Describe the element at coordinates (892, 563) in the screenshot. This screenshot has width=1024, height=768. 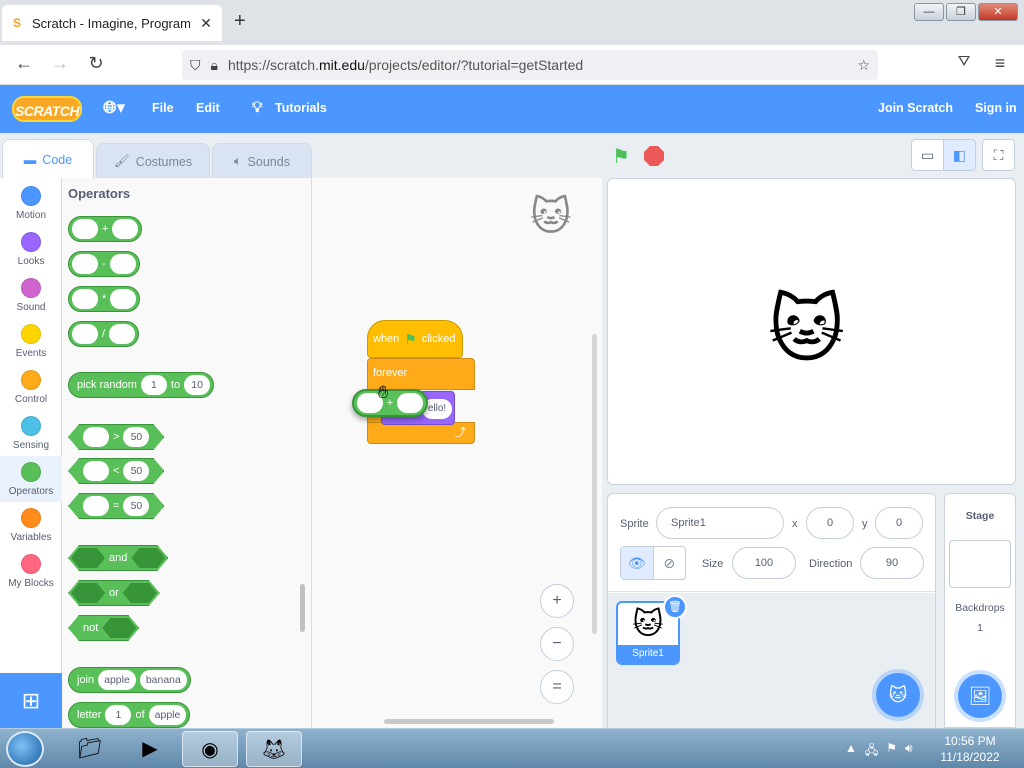
I see `direction-input: 90` at that location.